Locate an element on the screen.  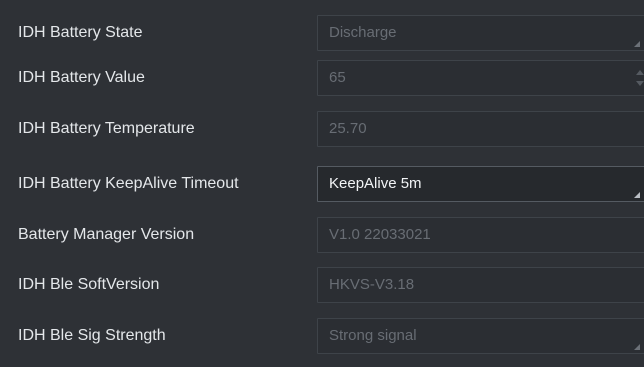
keepalive-timeout-dropdown: KeepAlive 5m is located at coordinates (480, 184).